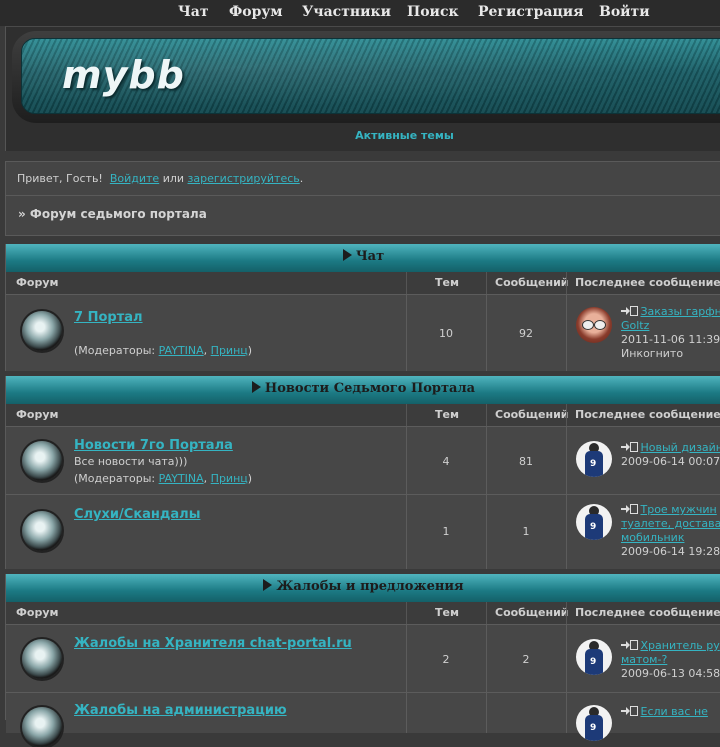  Describe the element at coordinates (173, 178) in the screenshot. I see `or-text: или` at that location.